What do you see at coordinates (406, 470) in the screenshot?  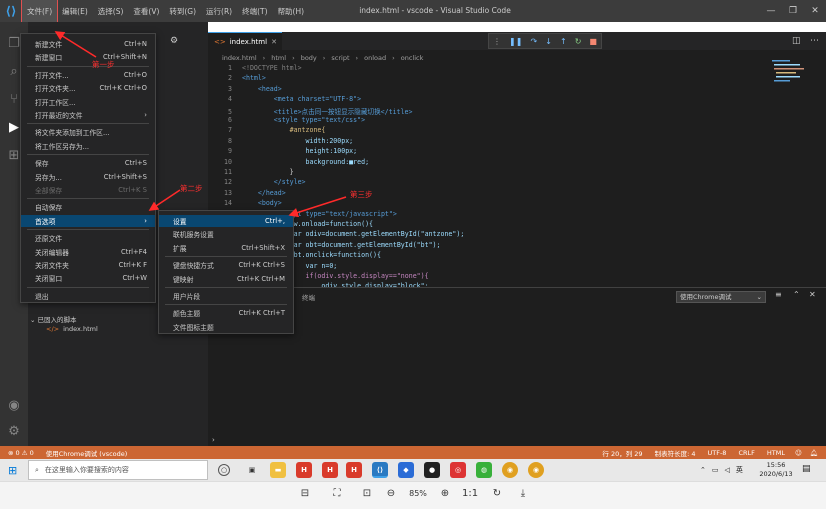 I see `app-icon-blue: ◆` at bounding box center [406, 470].